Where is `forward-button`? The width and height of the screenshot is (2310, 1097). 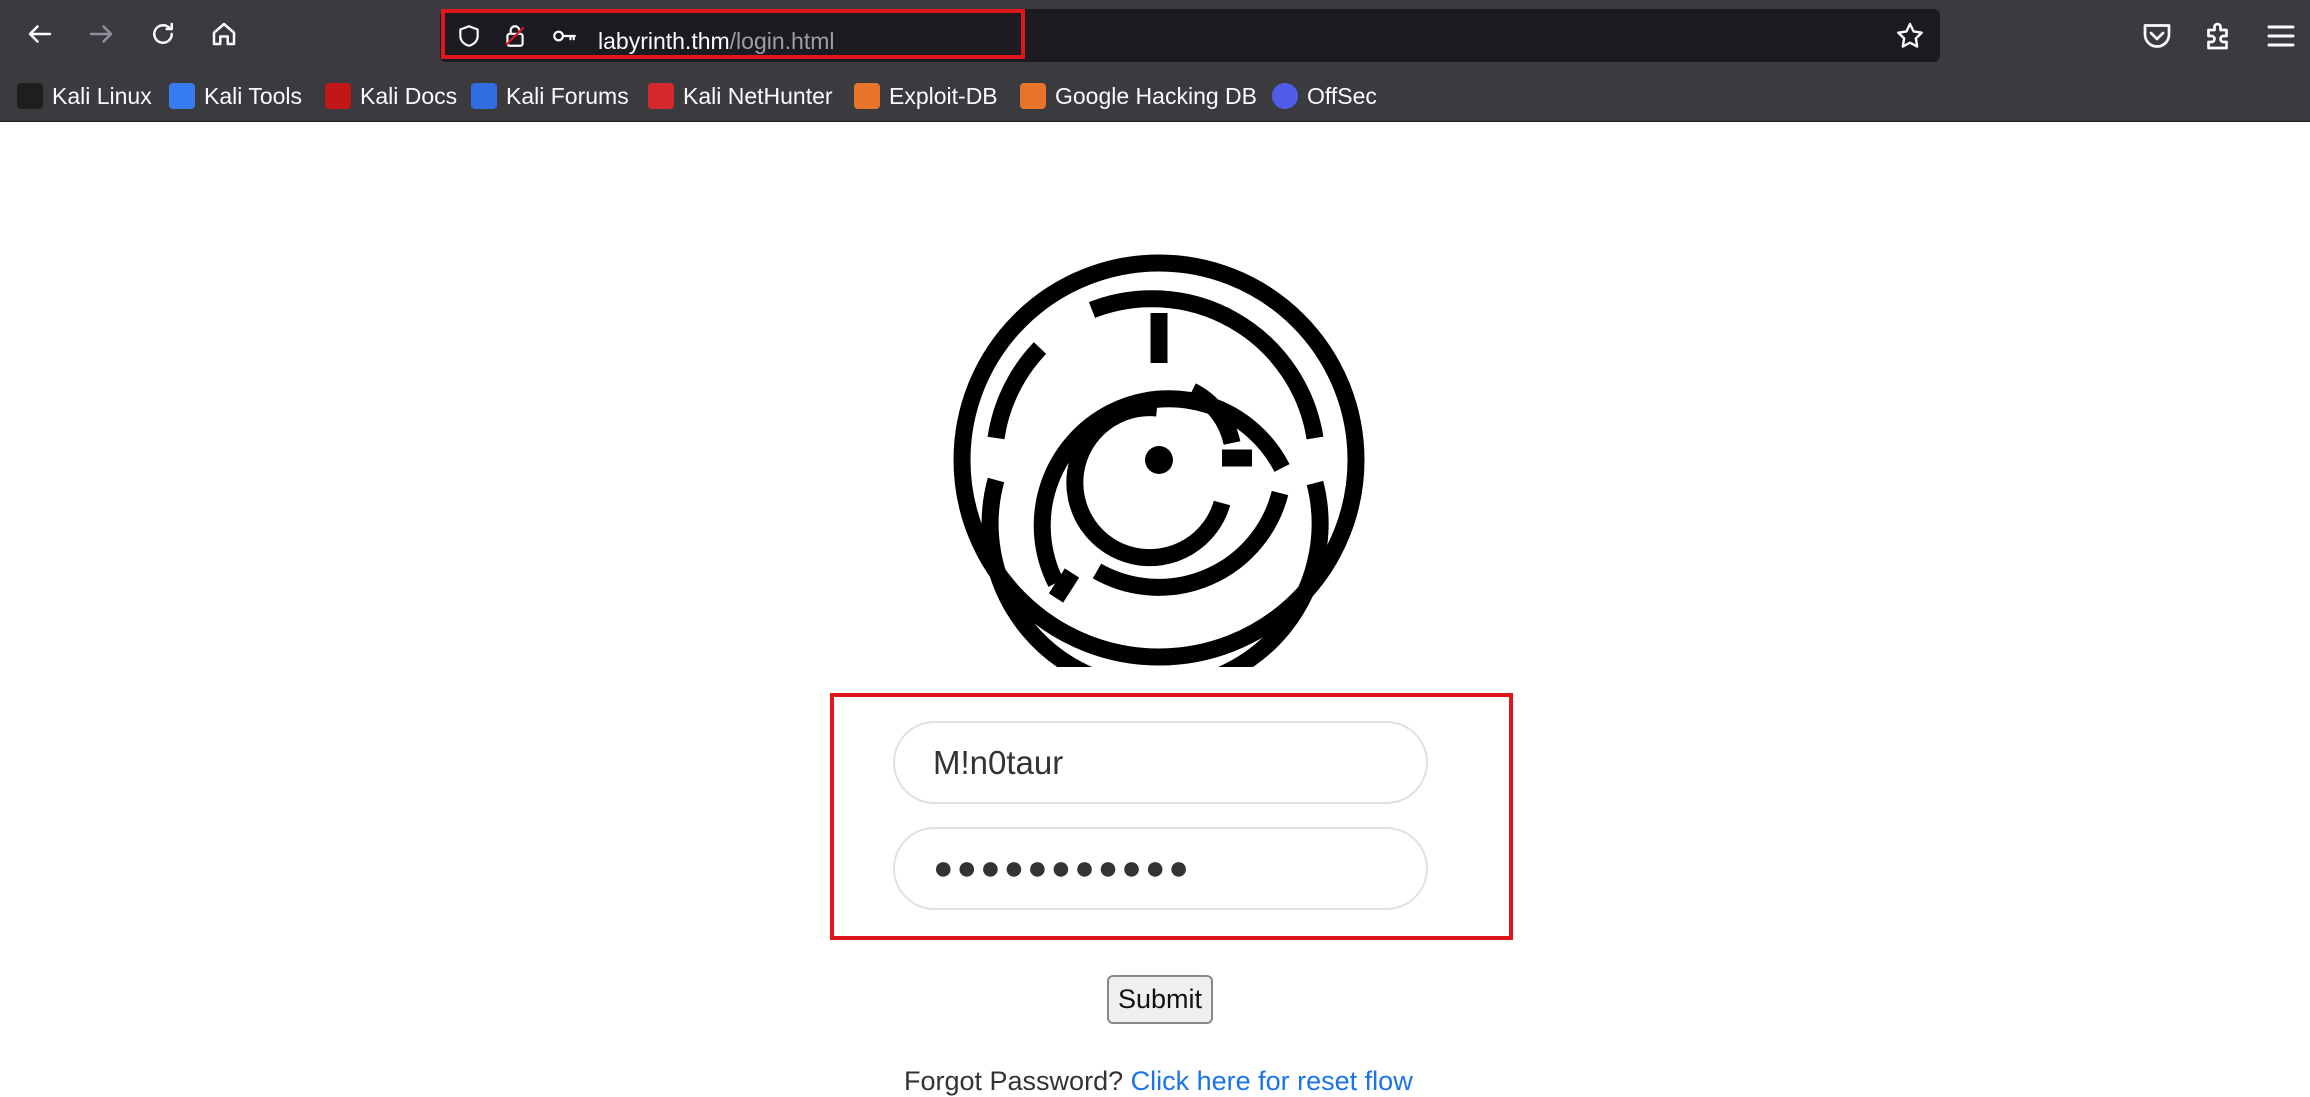
forward-button is located at coordinates (101, 36).